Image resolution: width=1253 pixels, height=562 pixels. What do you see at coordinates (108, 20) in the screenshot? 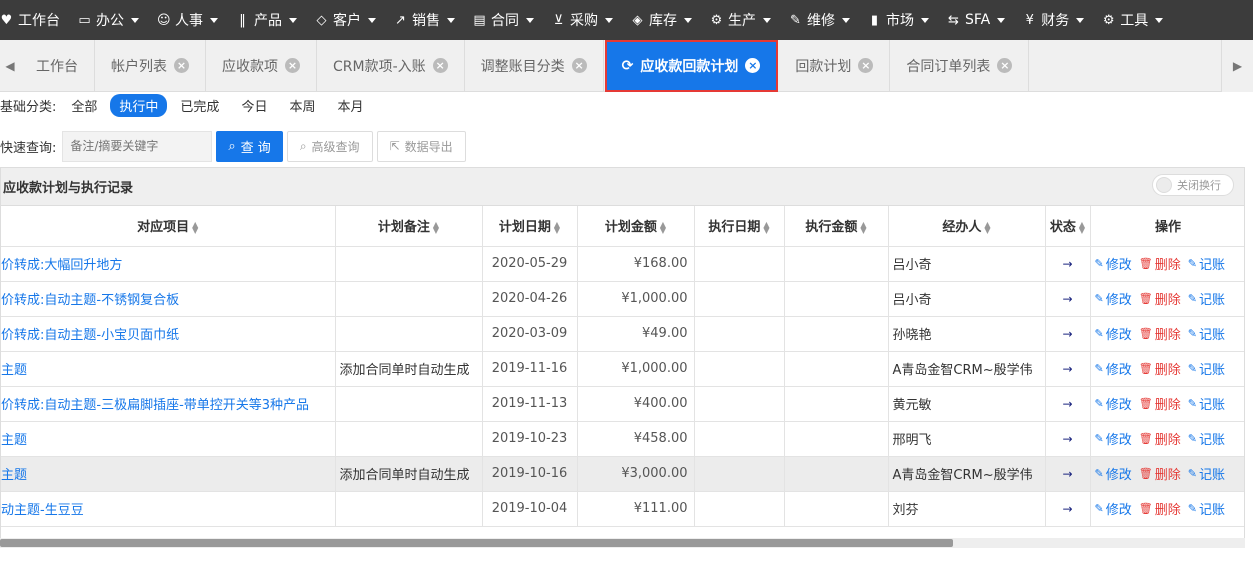
I see `nav-item-1: ▭ 办公` at bounding box center [108, 20].